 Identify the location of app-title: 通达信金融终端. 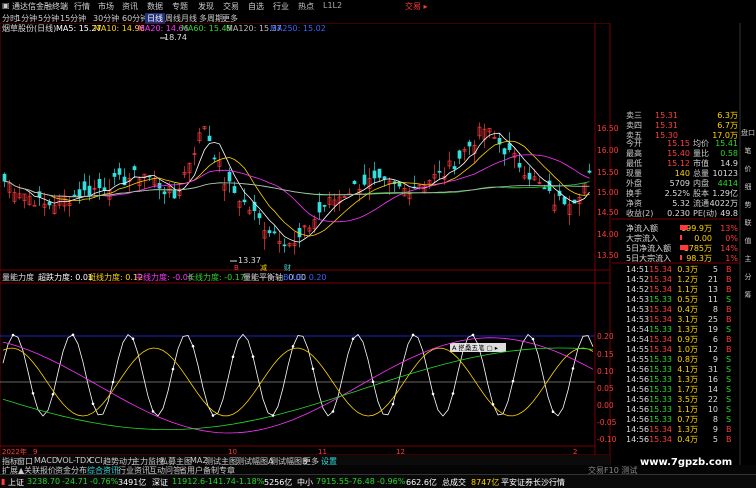
(40, 6).